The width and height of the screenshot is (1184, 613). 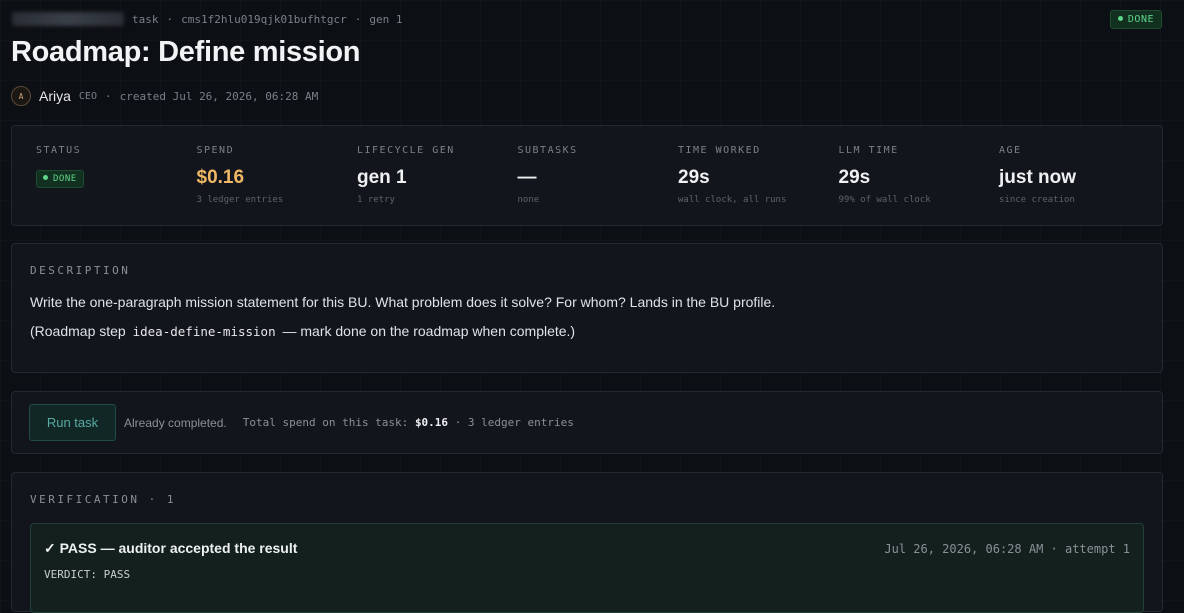 What do you see at coordinates (145, 19) in the screenshot?
I see `breadcrumb-task: task` at bounding box center [145, 19].